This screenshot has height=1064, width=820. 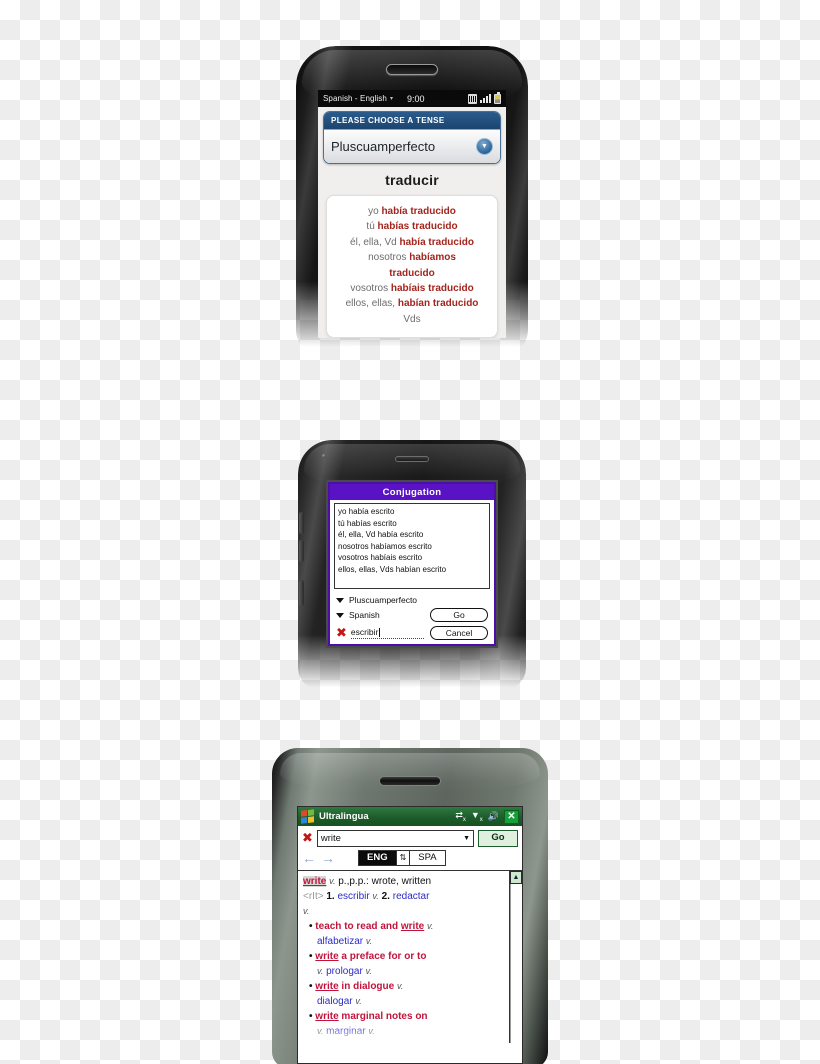 I want to click on volume-icon: 🔊, so click(x=493, y=816).